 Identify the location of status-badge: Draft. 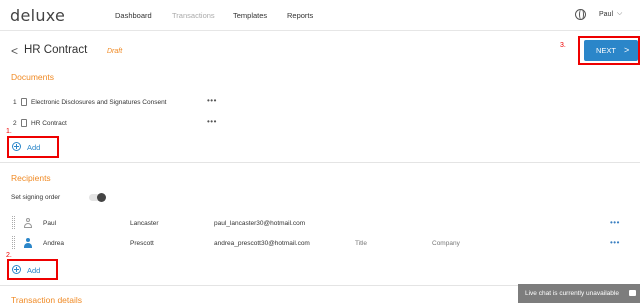
(115, 51).